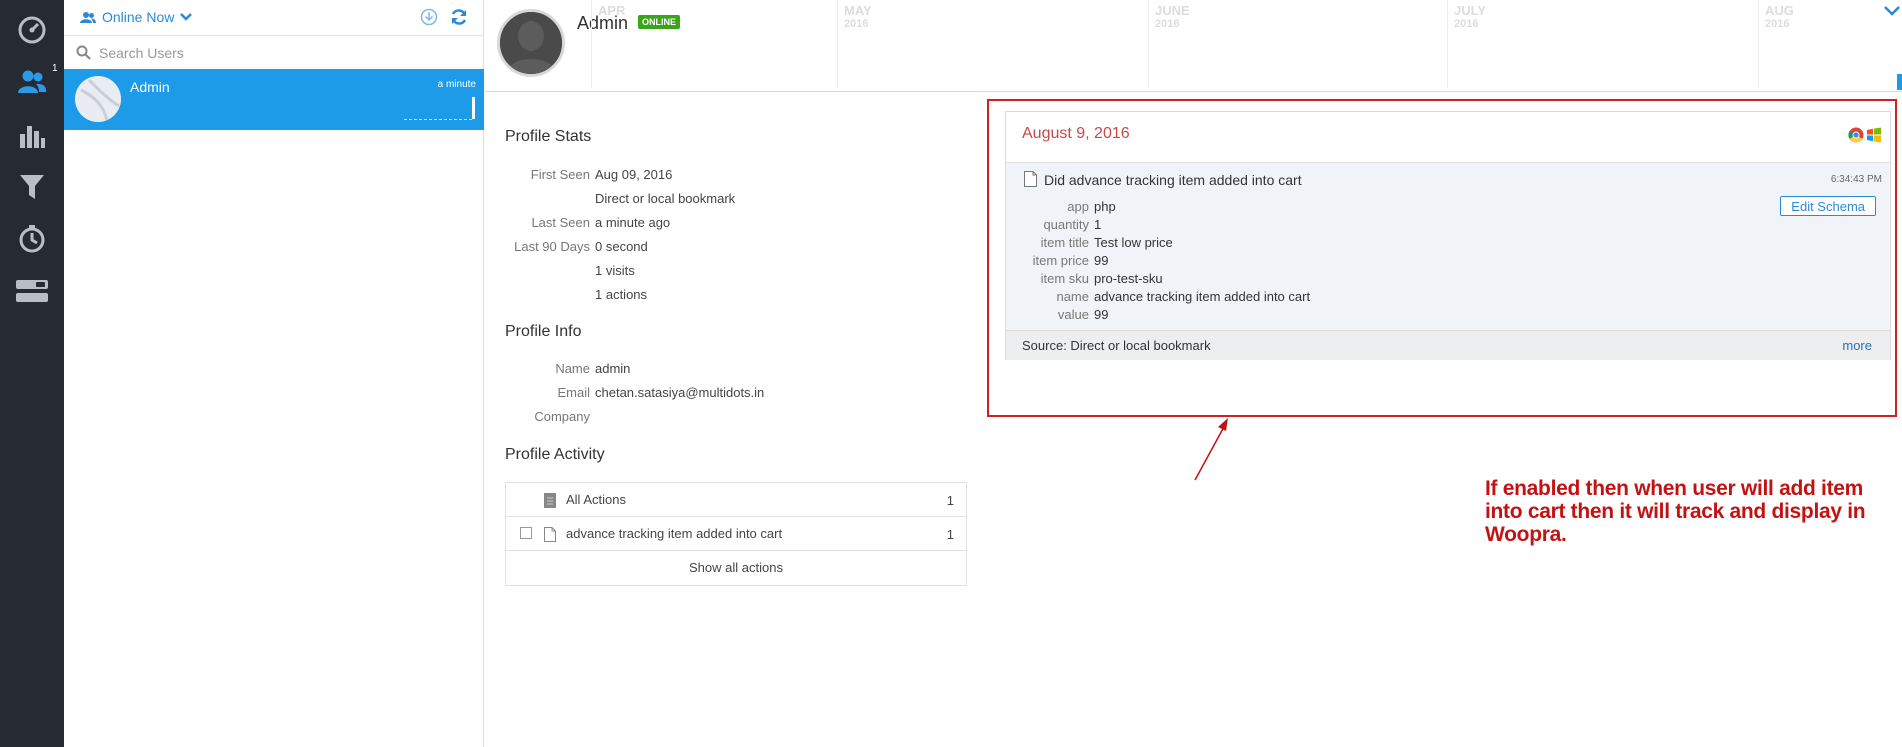 This screenshot has width=1902, height=747. Describe the element at coordinates (548, 136) in the screenshot. I see `profile-stats-title: Profile Stats` at that location.